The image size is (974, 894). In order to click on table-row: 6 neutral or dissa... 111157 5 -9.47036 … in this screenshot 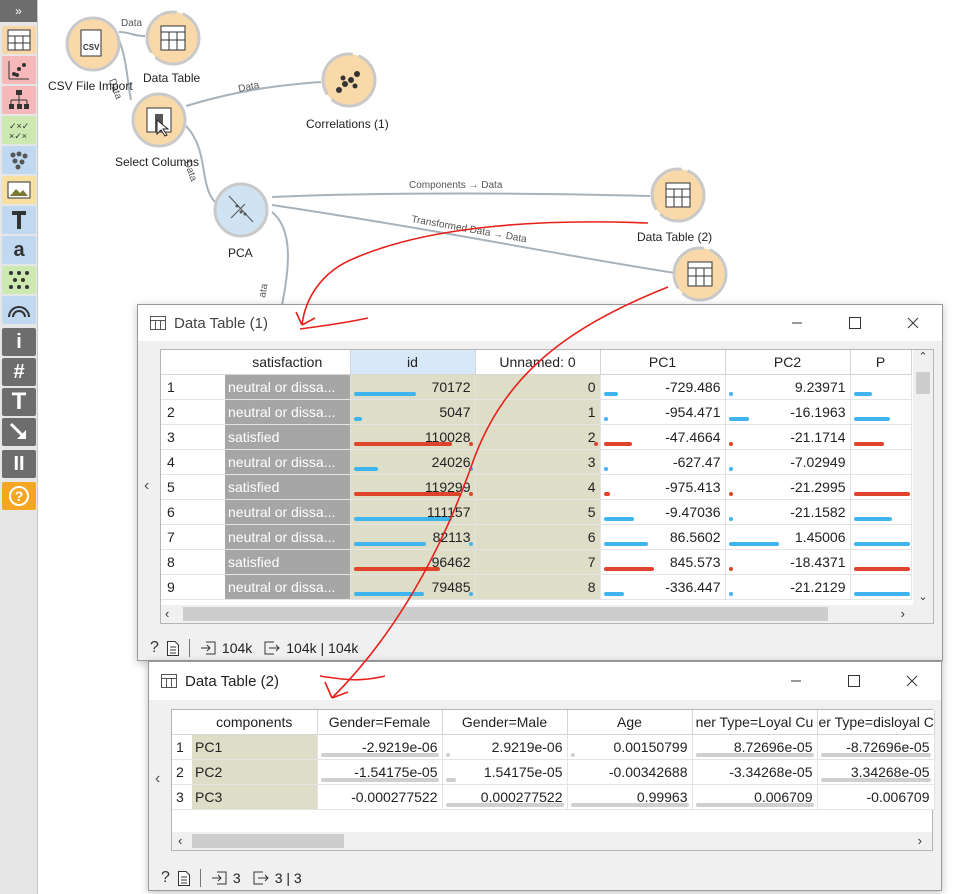, I will do `click(536, 512)`.